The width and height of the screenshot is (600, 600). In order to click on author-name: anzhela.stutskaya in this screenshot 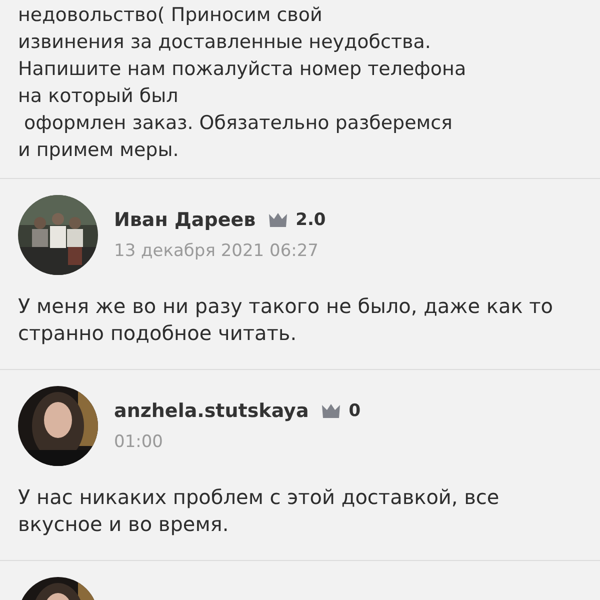, I will do `click(211, 411)`.